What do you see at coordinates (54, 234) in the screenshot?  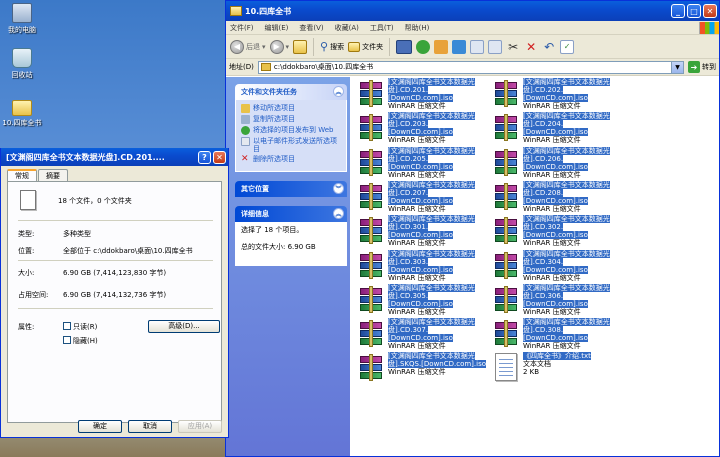 I see `type-row: 类型: 多种类型` at bounding box center [54, 234].